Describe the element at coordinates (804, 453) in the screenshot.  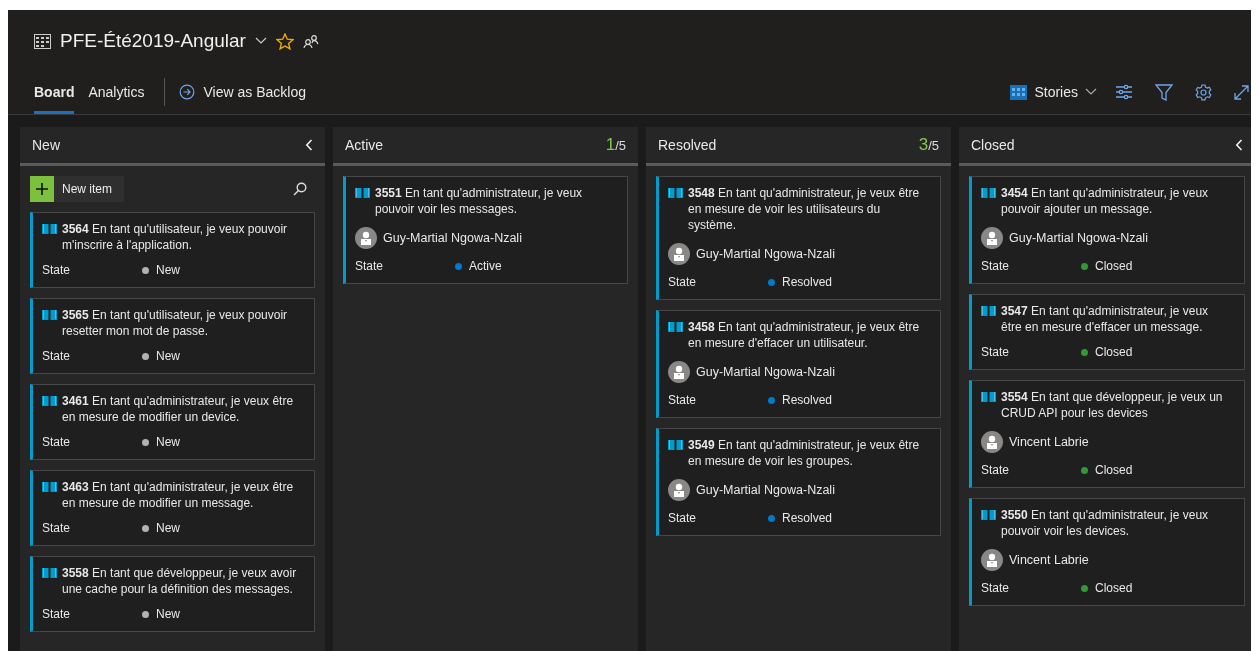
I see `card-title: 3549 En tant qu'administrateur, je veux être en mesure de voir les groupes.` at that location.